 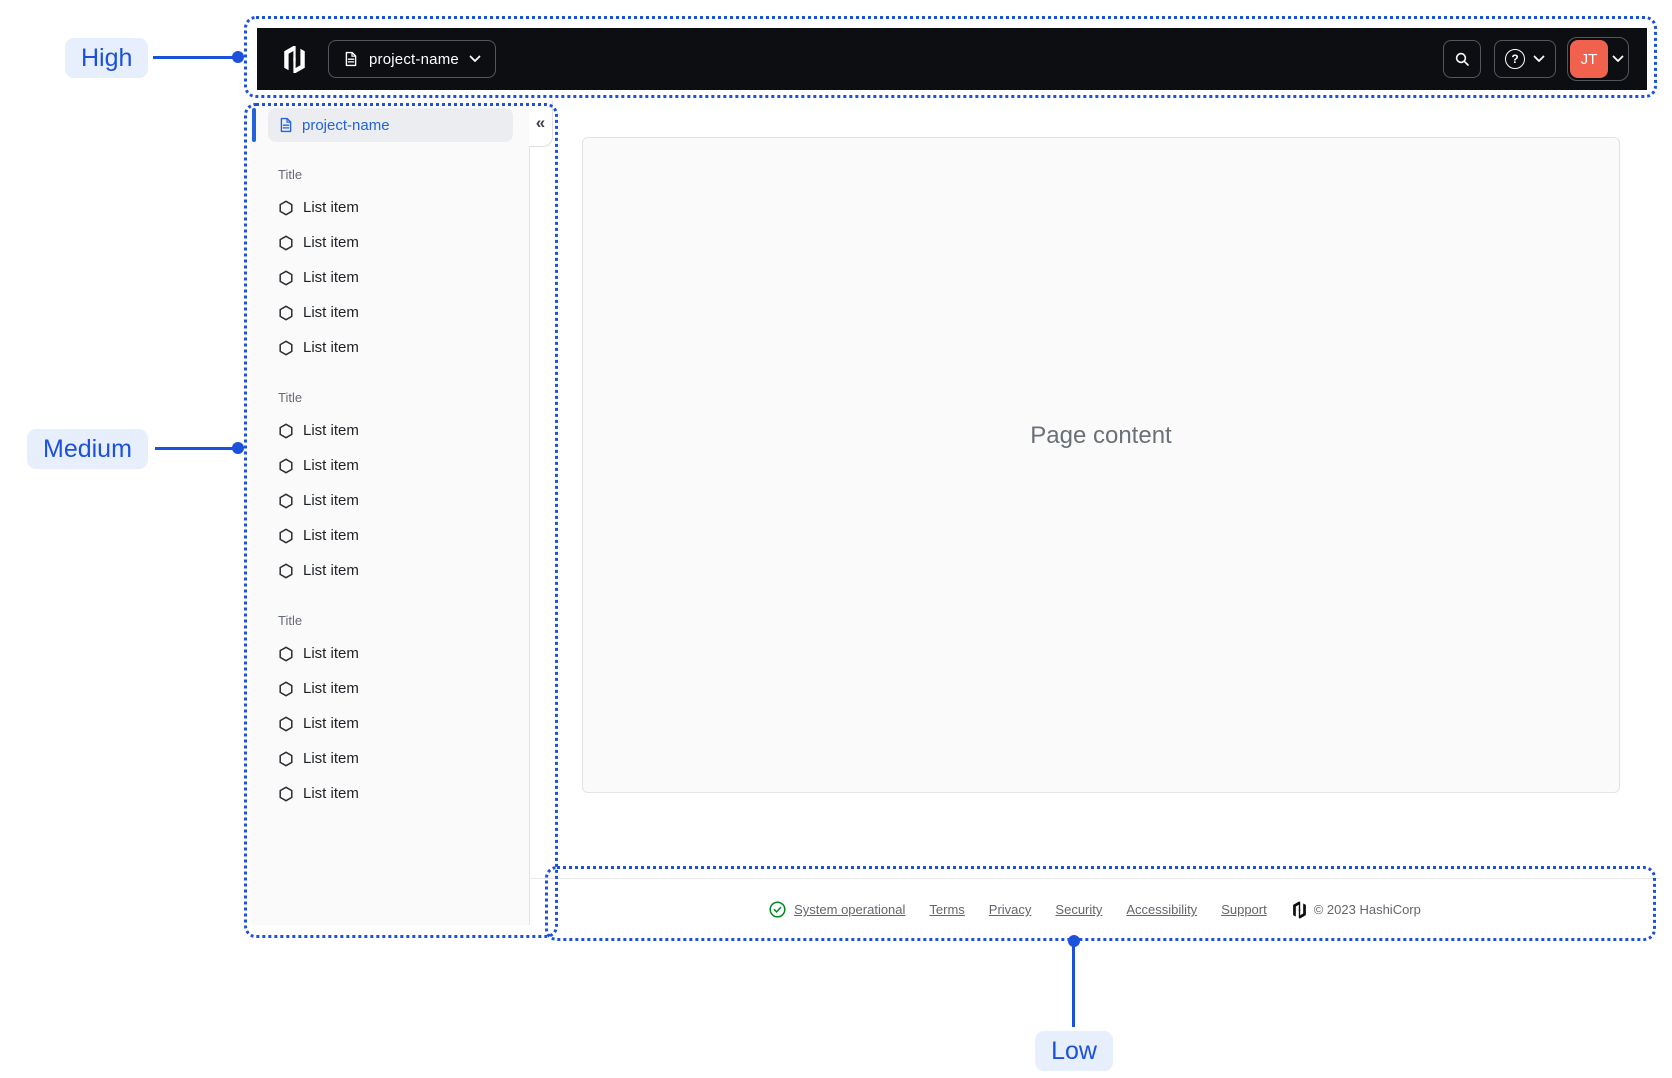 What do you see at coordinates (107, 58) in the screenshot?
I see `annotation-label-high: High` at bounding box center [107, 58].